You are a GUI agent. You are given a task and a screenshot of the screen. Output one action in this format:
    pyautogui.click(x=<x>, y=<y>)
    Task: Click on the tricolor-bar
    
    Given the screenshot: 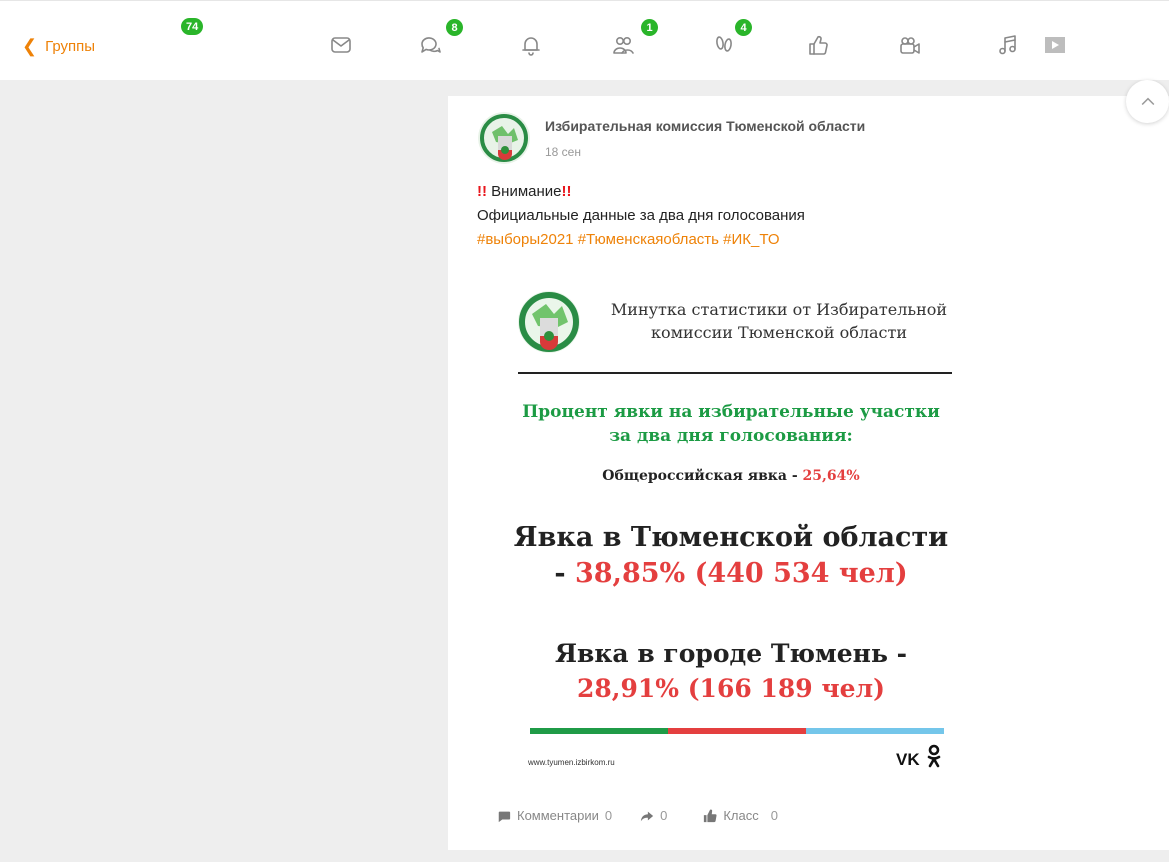 What is the action you would take?
    pyautogui.click(x=737, y=731)
    